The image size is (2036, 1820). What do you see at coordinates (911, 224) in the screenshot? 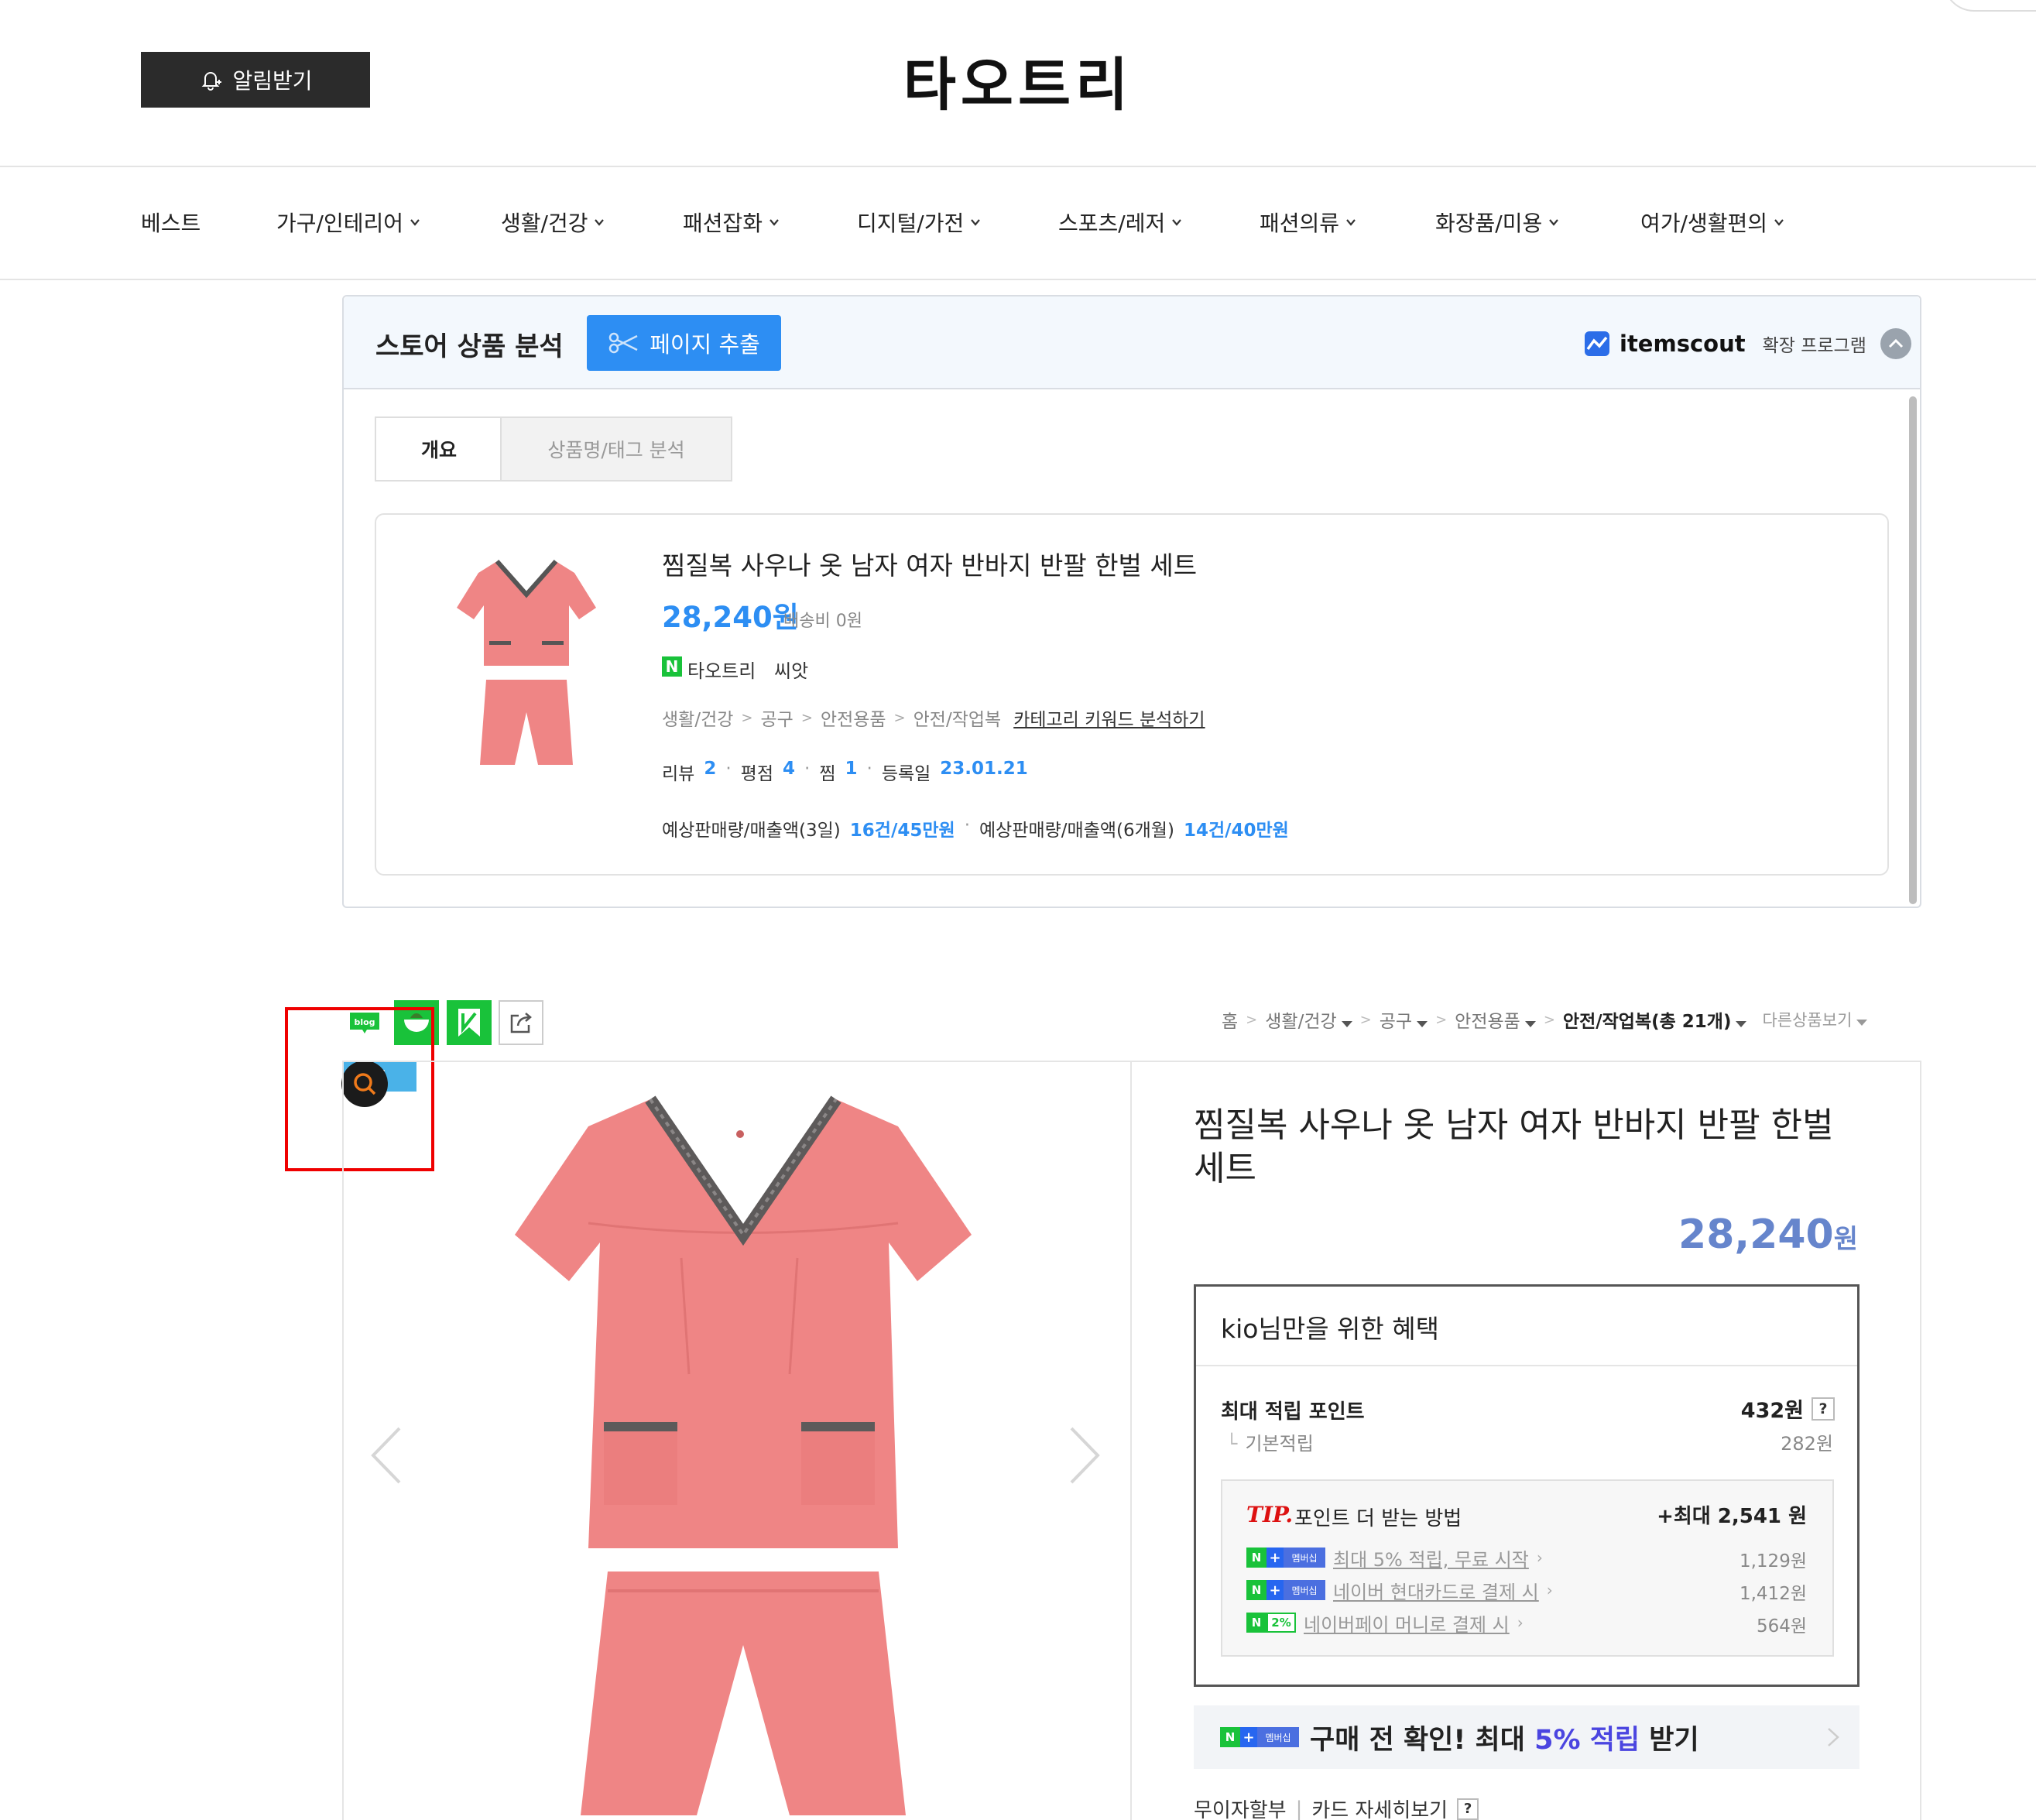
I see `nav-item-label: 디지털/가전` at bounding box center [911, 224].